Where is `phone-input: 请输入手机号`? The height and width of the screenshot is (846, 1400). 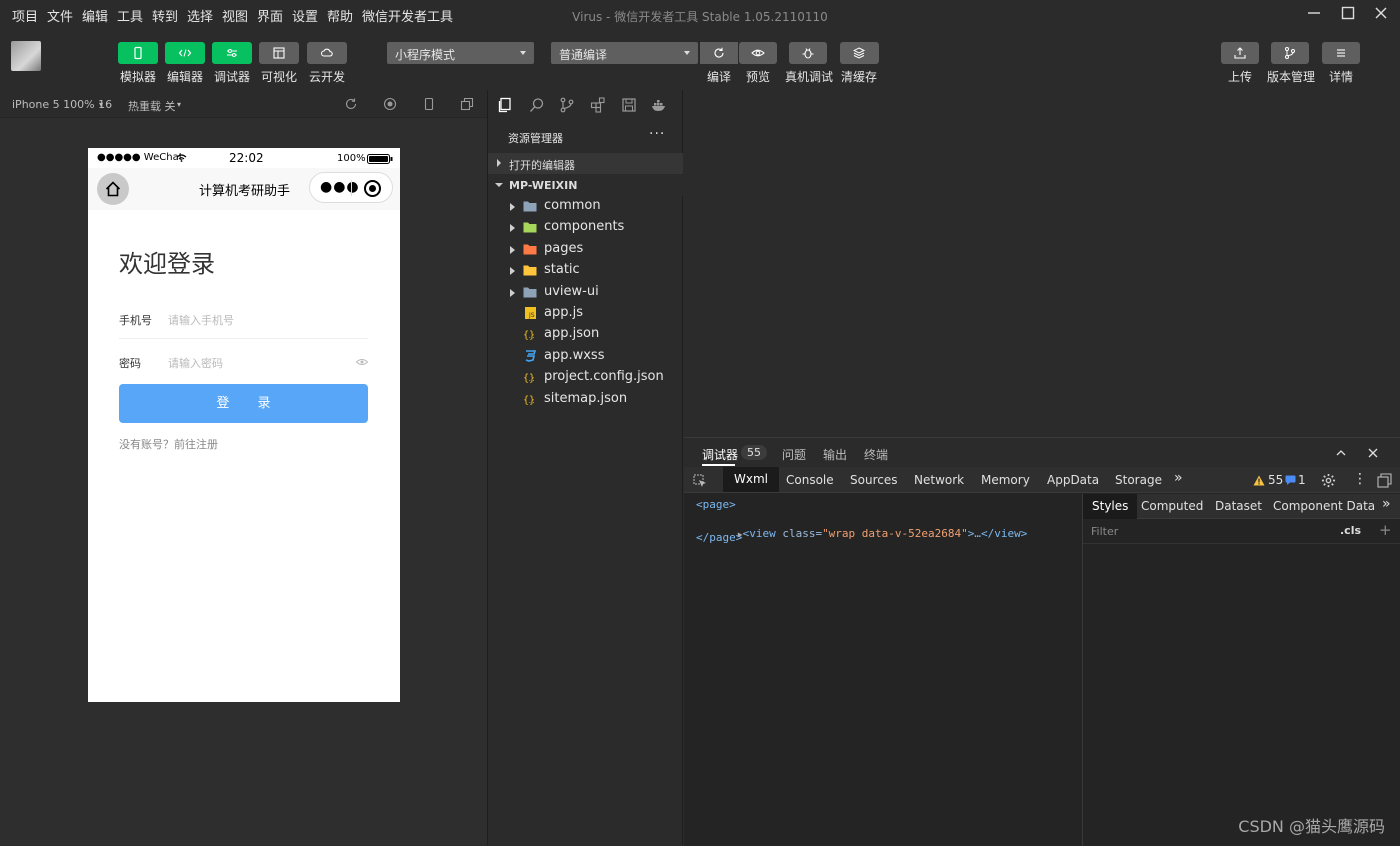
phone-input: 请输入手机号 is located at coordinates (201, 320).